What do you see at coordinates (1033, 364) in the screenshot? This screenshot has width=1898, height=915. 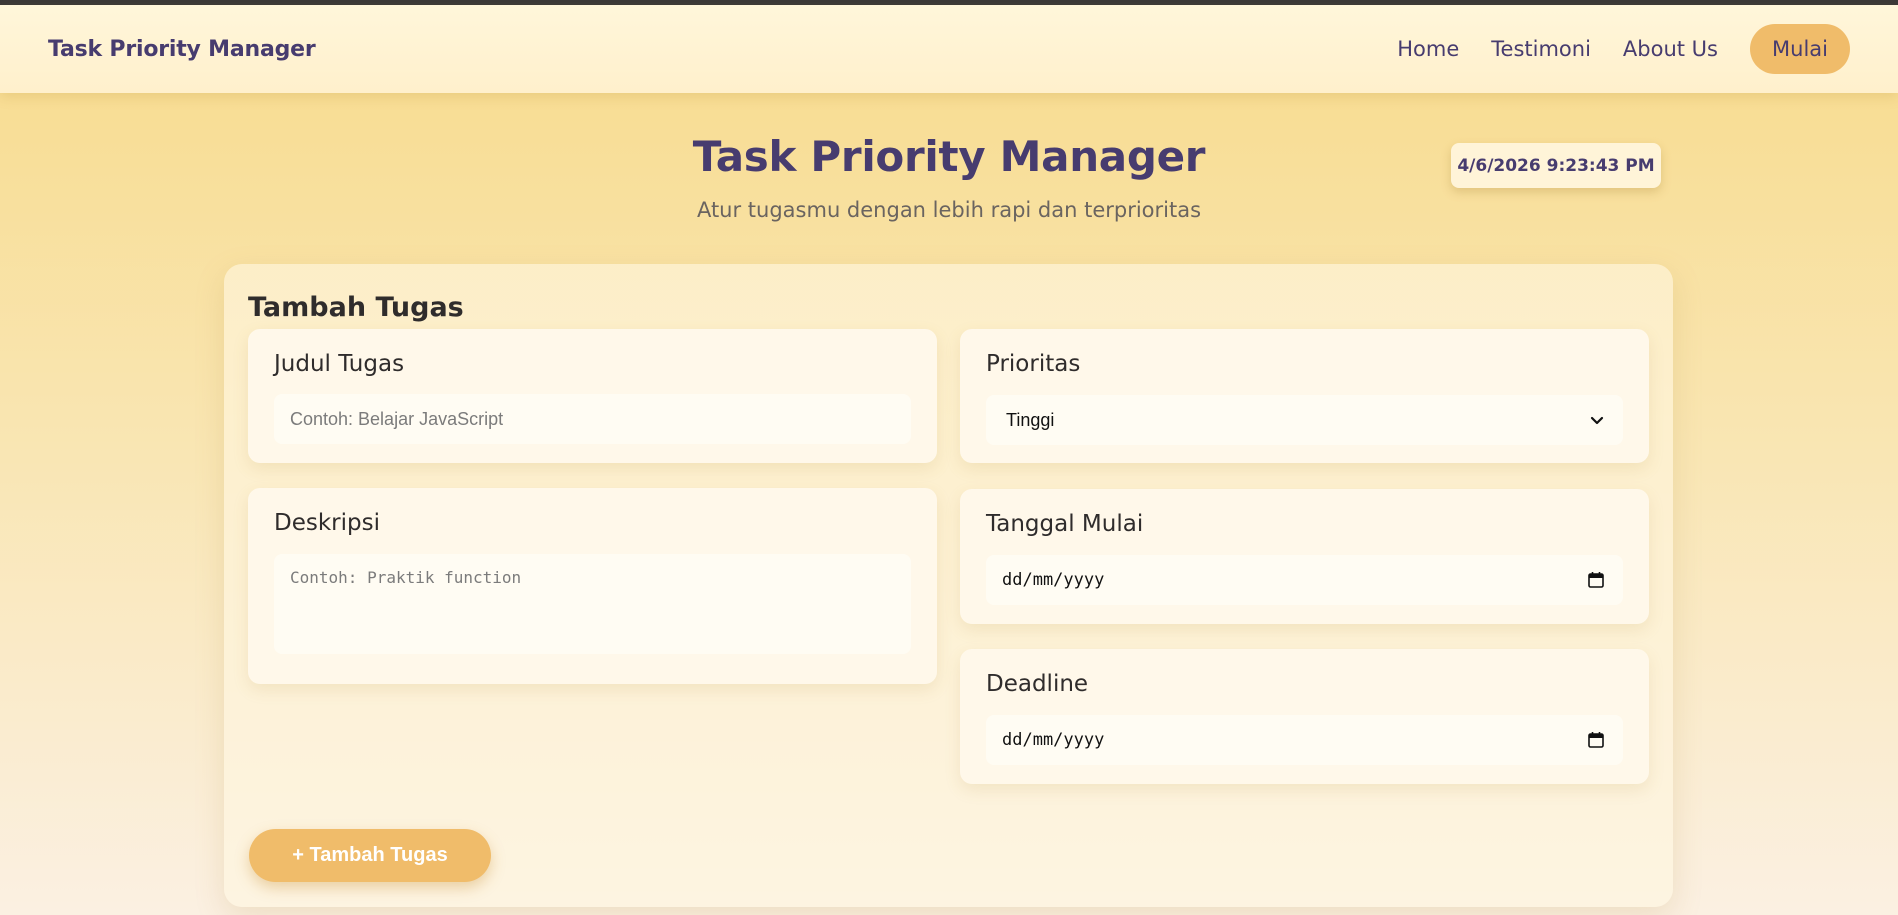 I see `prioritas-label: Prioritas` at bounding box center [1033, 364].